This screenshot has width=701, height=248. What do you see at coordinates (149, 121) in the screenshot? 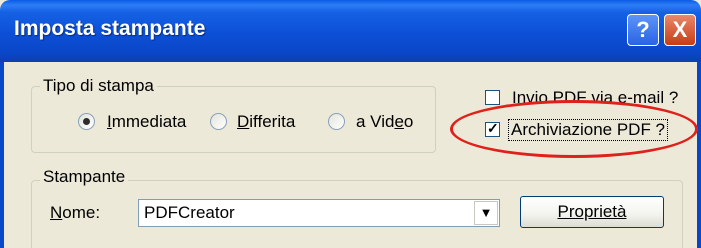
I see `label-rest-immediata: mmediata` at bounding box center [149, 121].